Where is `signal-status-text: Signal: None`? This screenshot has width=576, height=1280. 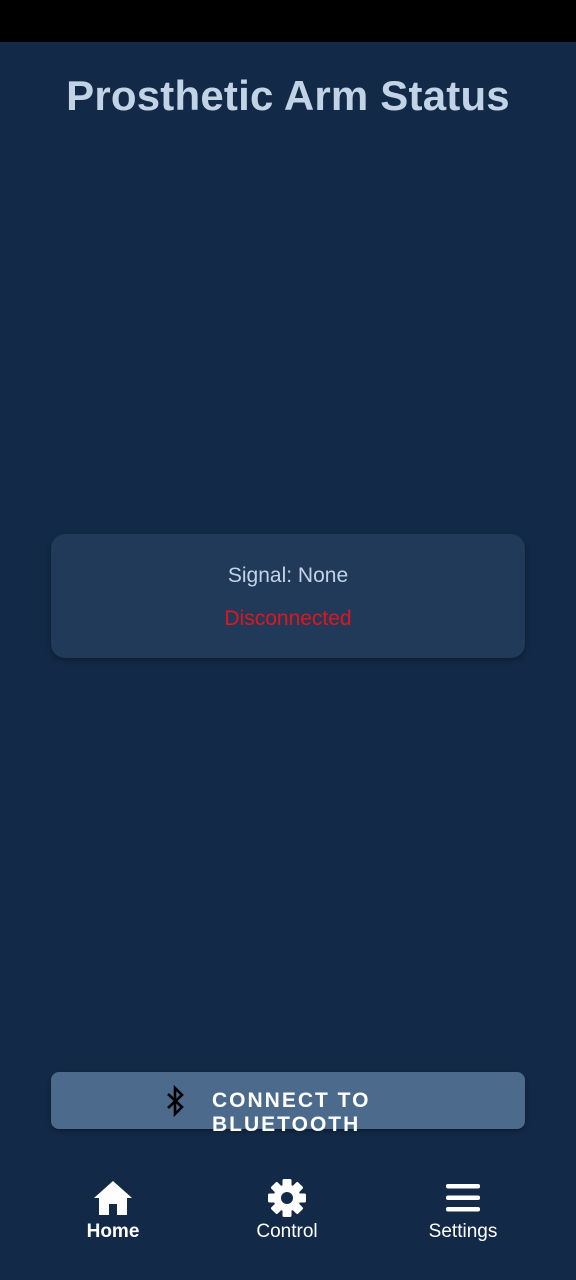
signal-status-text: Signal: None is located at coordinates (288, 575).